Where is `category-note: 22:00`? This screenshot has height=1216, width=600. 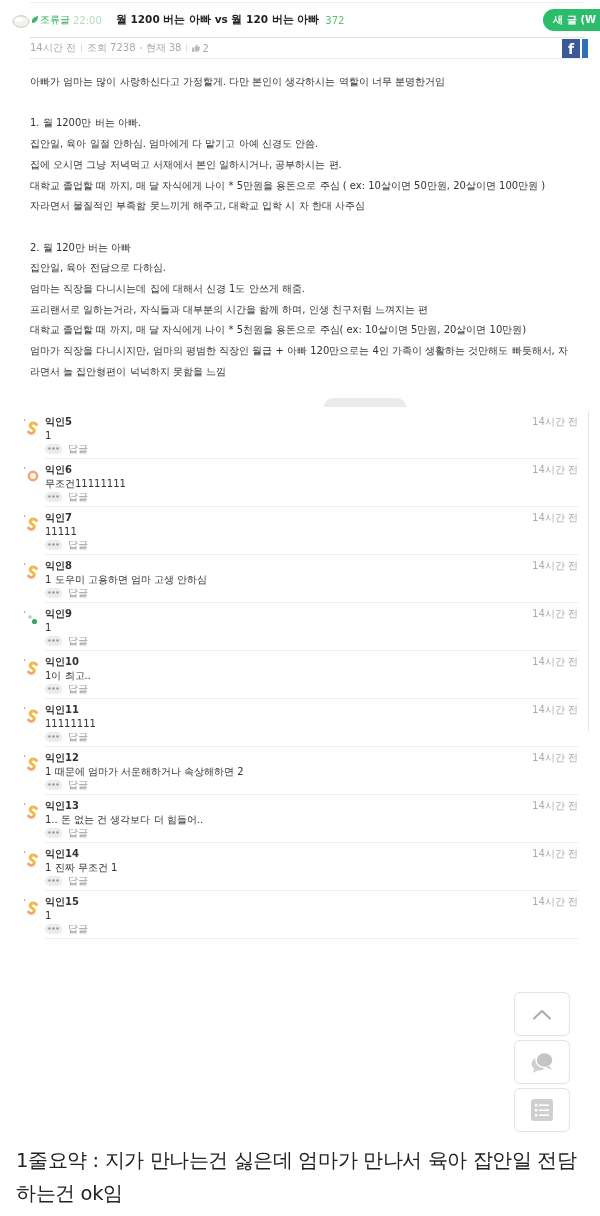
category-note: 22:00 is located at coordinates (87, 20).